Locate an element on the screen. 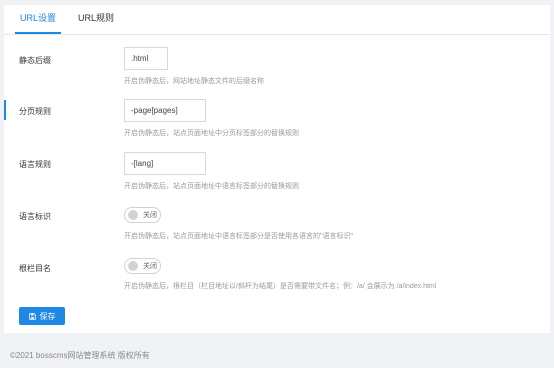 This screenshot has height=368, width=554. page-rule-hint: 开启伪静态后，站点页面地址中分页标签部分的替换规则 is located at coordinates (211, 133).